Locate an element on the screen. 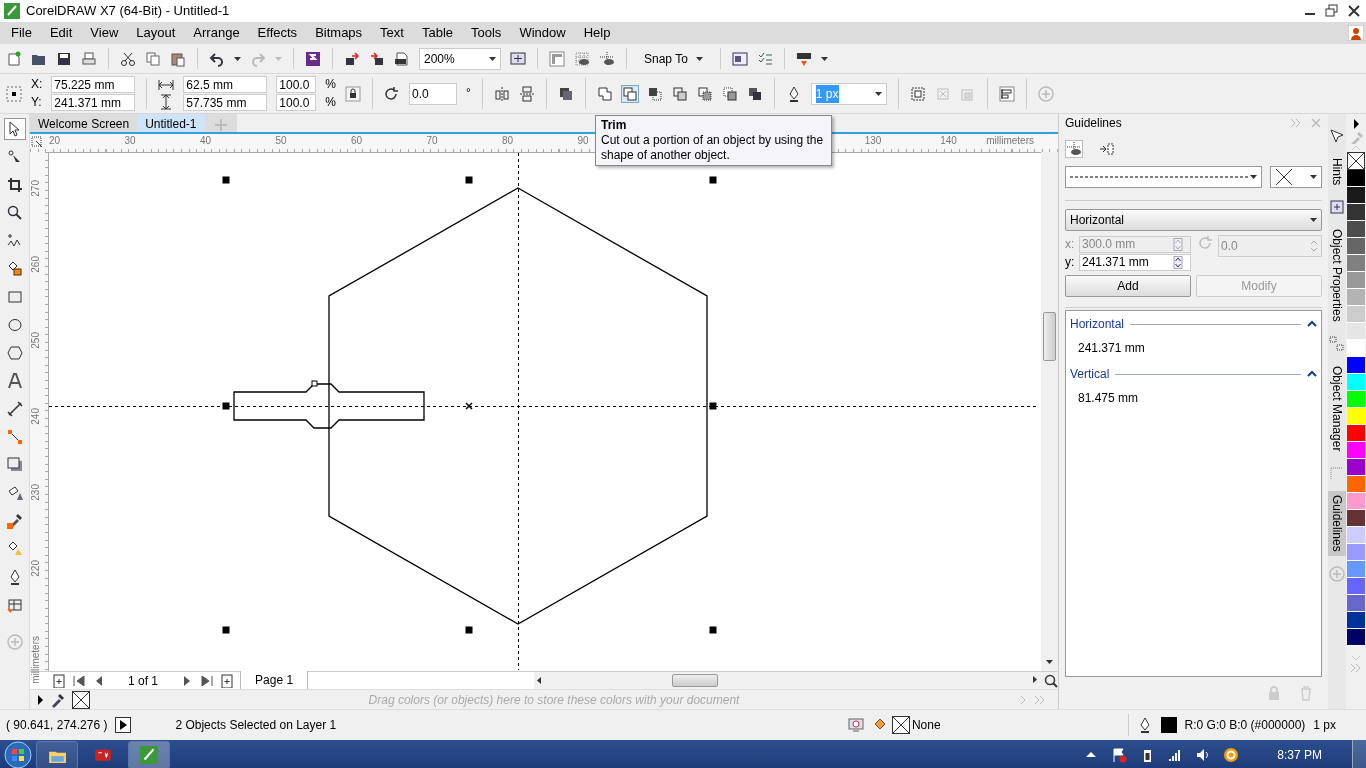 Image resolution: width=1366 pixels, height=768 pixels. menu-item: Tools is located at coordinates (486, 33).